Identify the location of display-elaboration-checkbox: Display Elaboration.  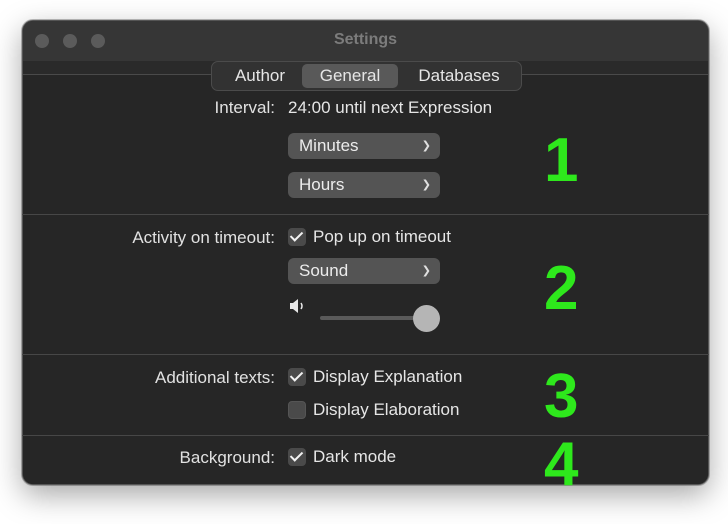
(388, 410).